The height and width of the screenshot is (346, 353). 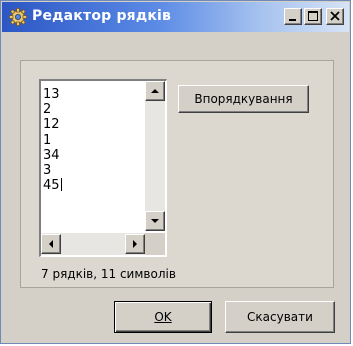 What do you see at coordinates (293, 16) in the screenshot?
I see `minimize-button` at bounding box center [293, 16].